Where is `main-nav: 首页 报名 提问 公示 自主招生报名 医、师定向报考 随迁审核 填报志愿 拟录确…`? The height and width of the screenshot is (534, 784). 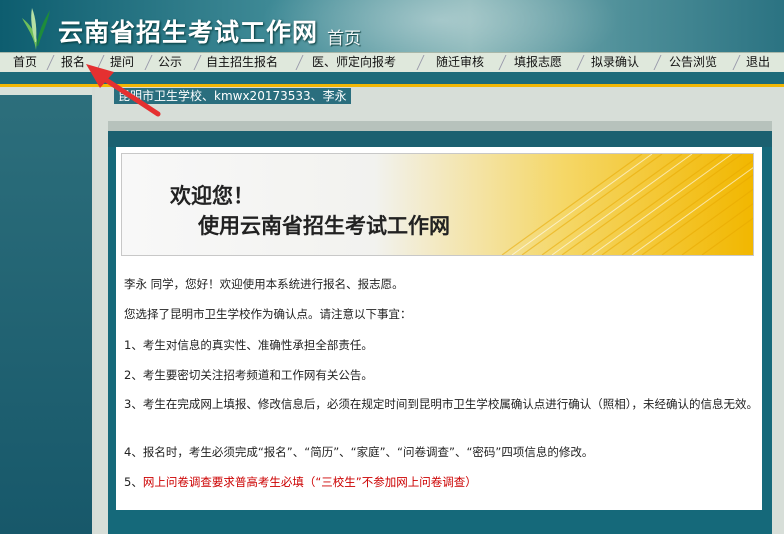
main-nav: 首页 报名 提问 公示 自主招生报名 医、师定向报考 随迁审核 填报志愿 拟录确… is located at coordinates (392, 62).